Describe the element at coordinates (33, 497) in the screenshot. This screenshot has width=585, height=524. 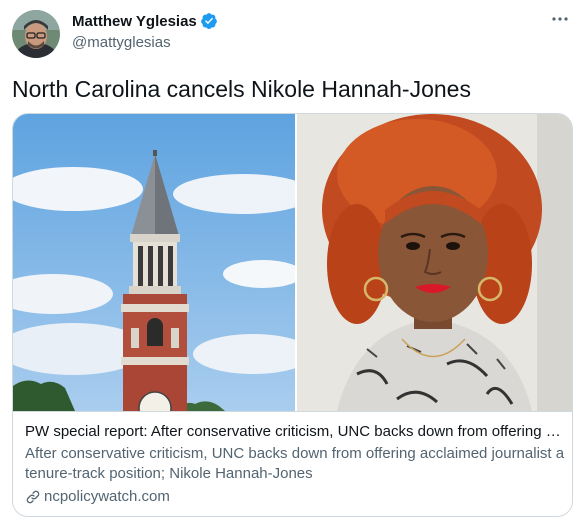
I see `link-icon` at that location.